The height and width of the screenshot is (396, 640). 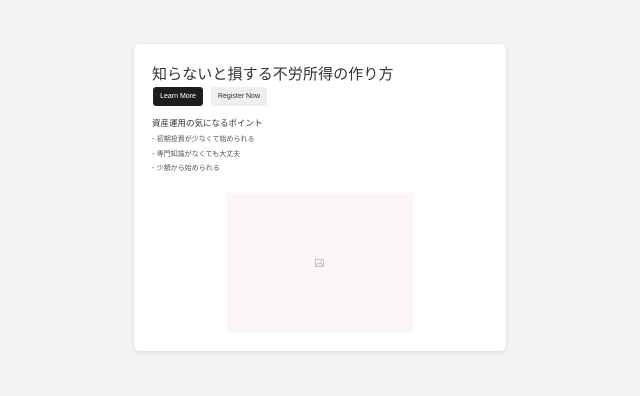 What do you see at coordinates (239, 96) in the screenshot?
I see `register-now-button: Register Now` at bounding box center [239, 96].